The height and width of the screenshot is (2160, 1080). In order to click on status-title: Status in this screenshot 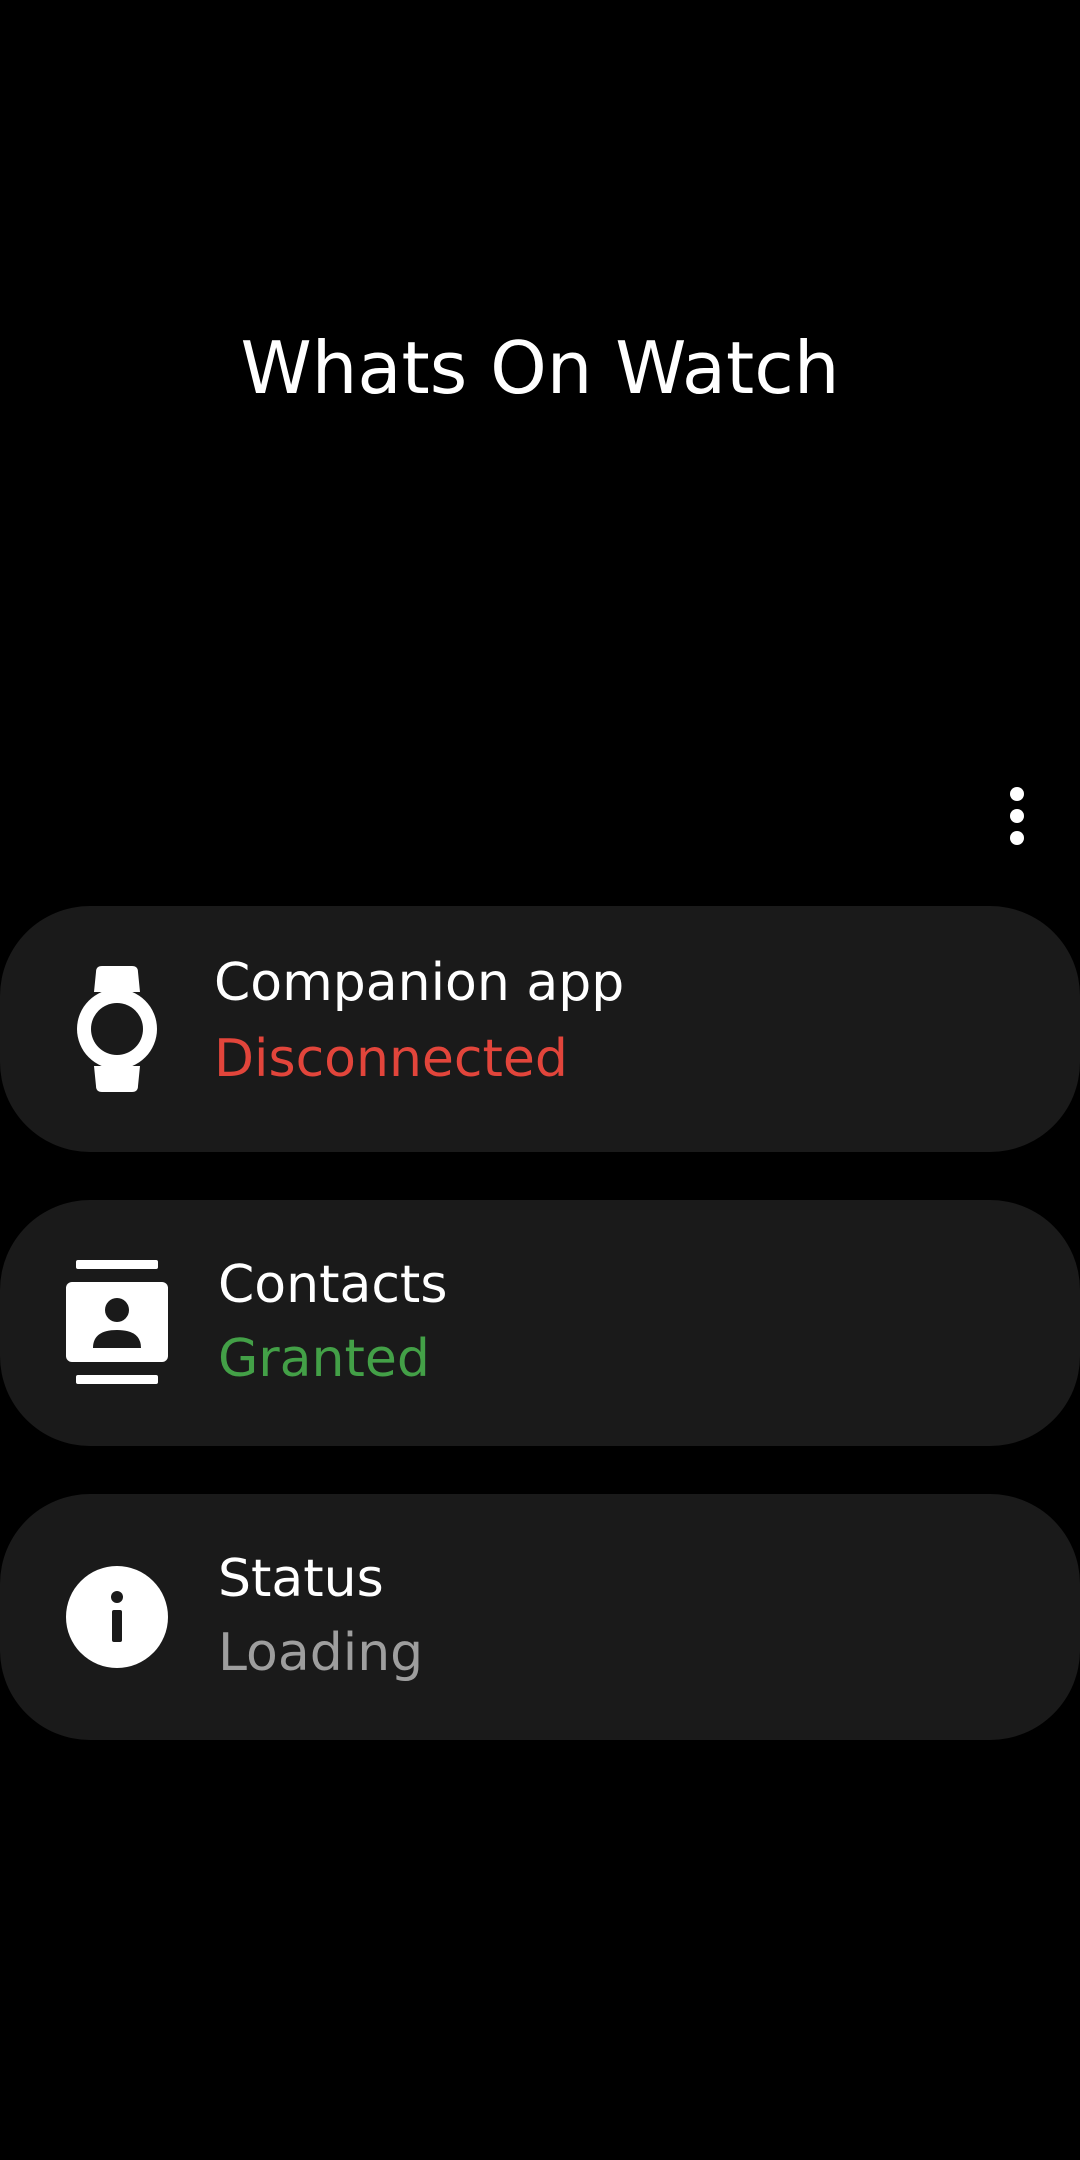, I will do `click(301, 1579)`.